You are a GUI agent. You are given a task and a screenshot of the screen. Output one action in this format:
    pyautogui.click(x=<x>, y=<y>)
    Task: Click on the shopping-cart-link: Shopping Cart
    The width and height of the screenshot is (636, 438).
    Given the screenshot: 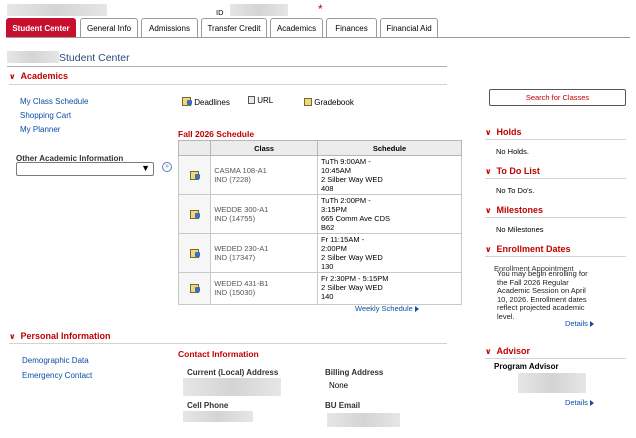 What is the action you would take?
    pyautogui.click(x=45, y=115)
    